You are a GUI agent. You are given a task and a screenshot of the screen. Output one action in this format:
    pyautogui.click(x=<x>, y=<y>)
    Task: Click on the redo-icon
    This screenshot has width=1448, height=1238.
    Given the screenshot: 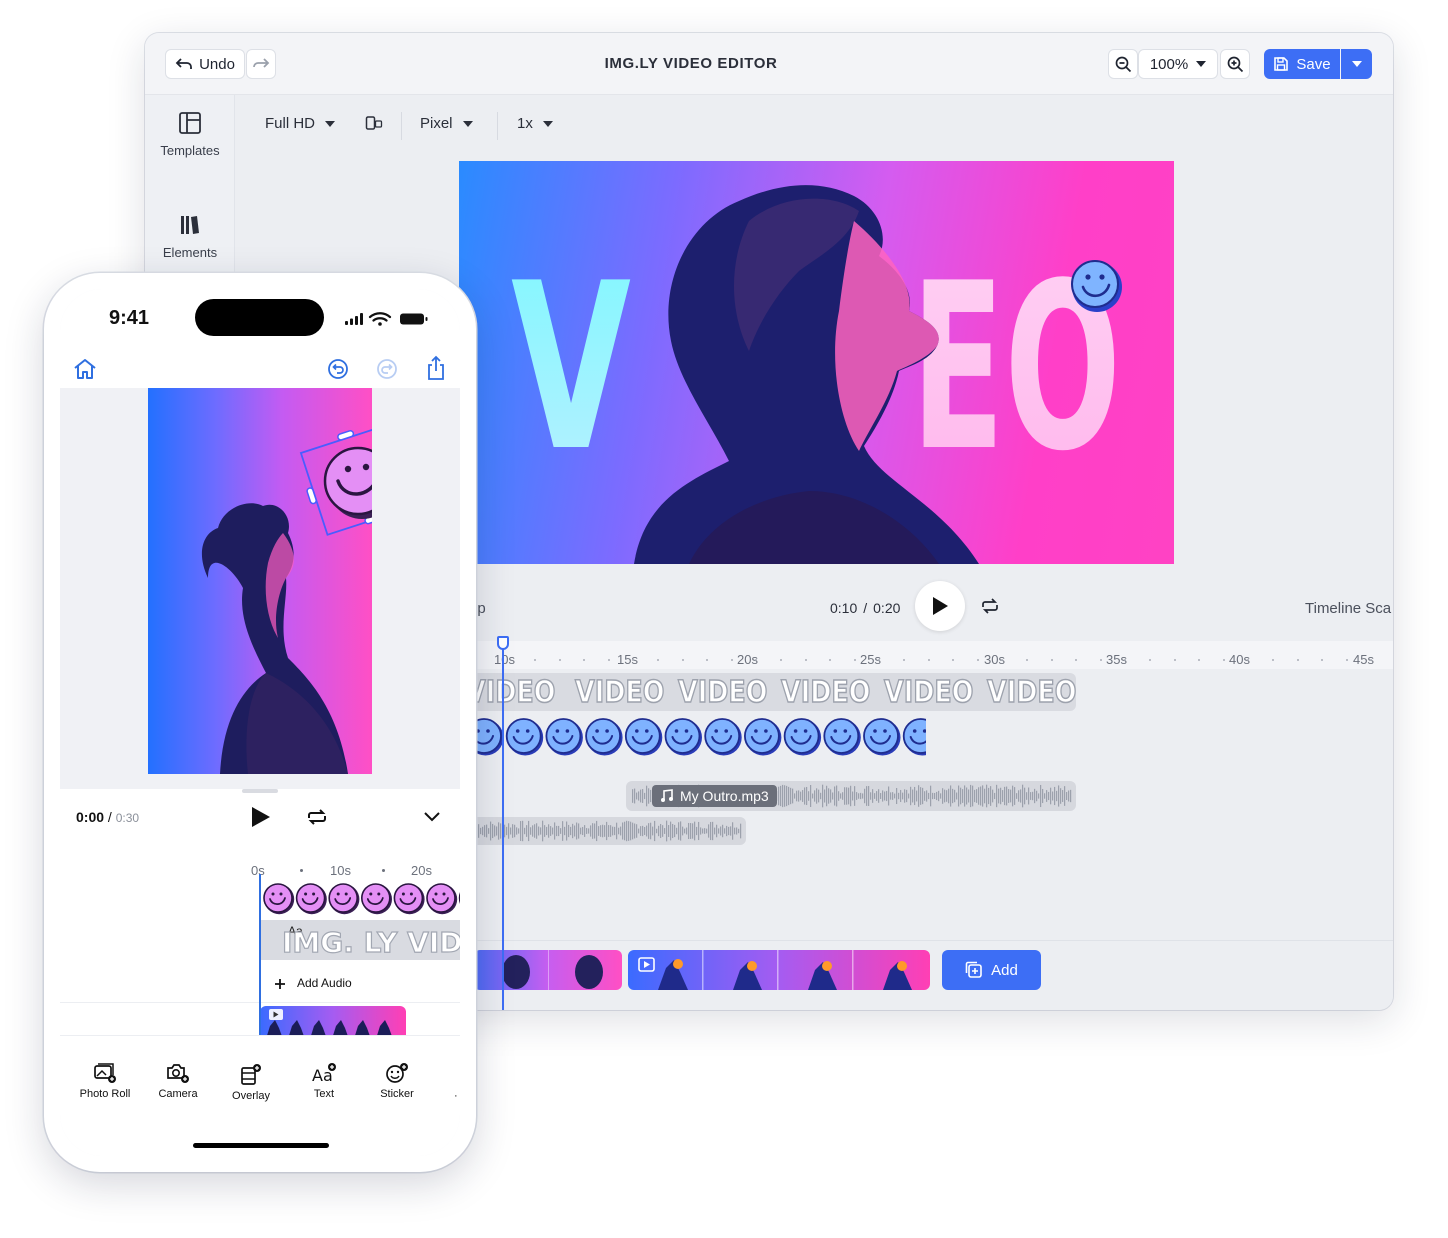 What is the action you would take?
    pyautogui.click(x=387, y=369)
    